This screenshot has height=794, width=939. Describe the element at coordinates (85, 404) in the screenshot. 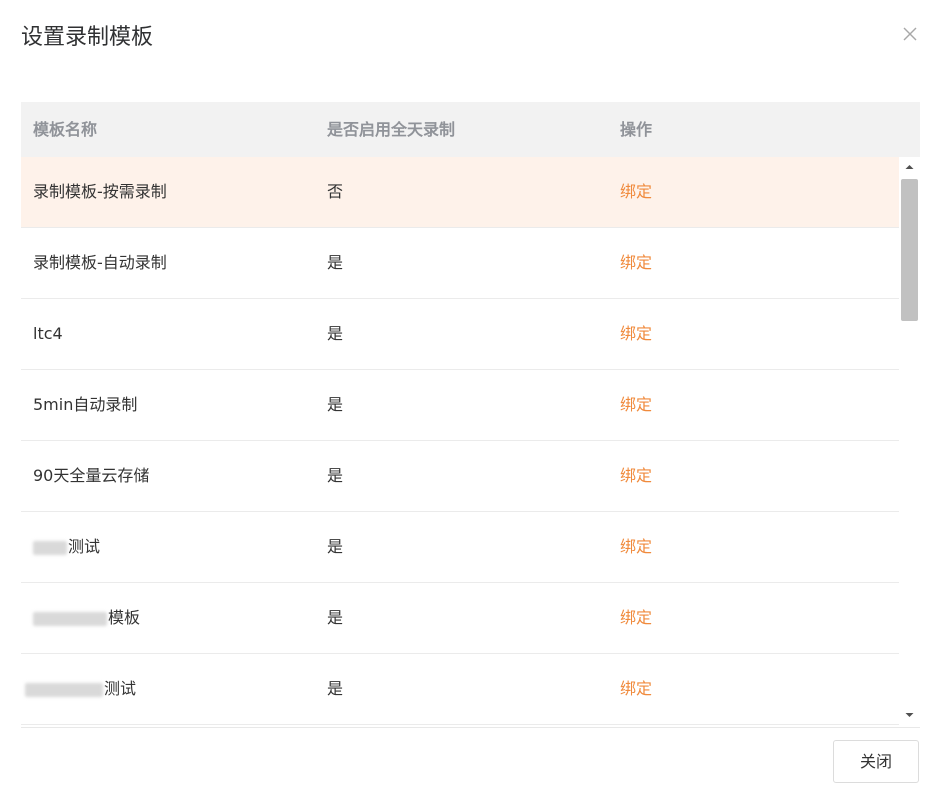

I see `template-name: 5min自动录制` at that location.